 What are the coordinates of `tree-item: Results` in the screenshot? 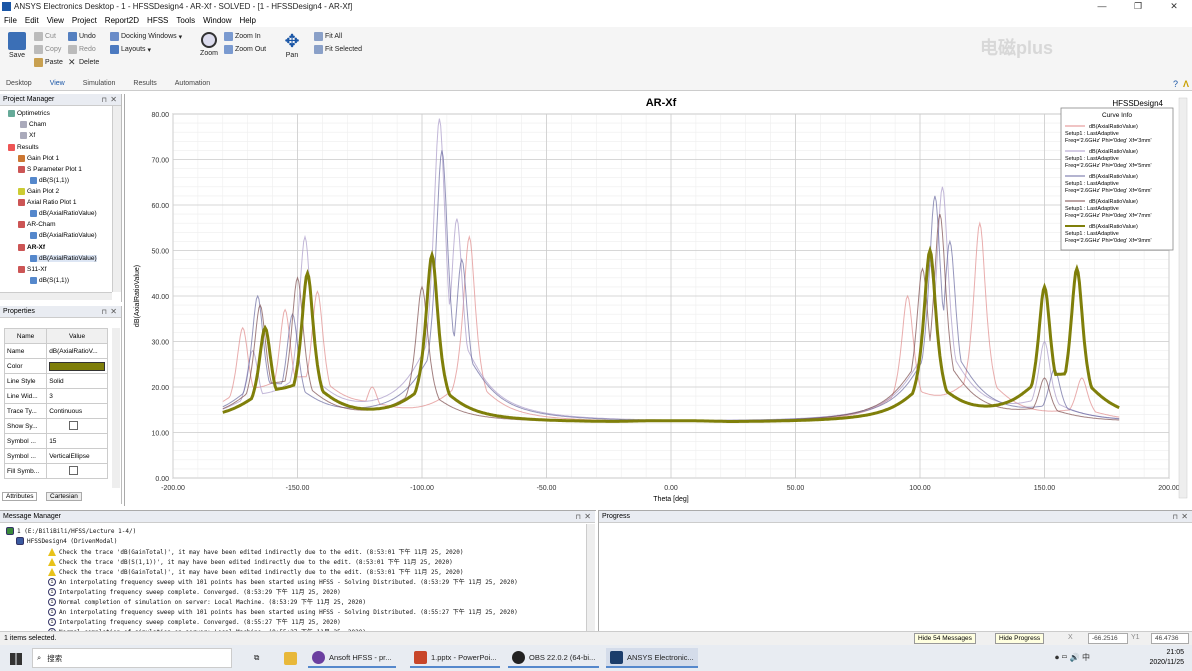 It's located at (23, 147).